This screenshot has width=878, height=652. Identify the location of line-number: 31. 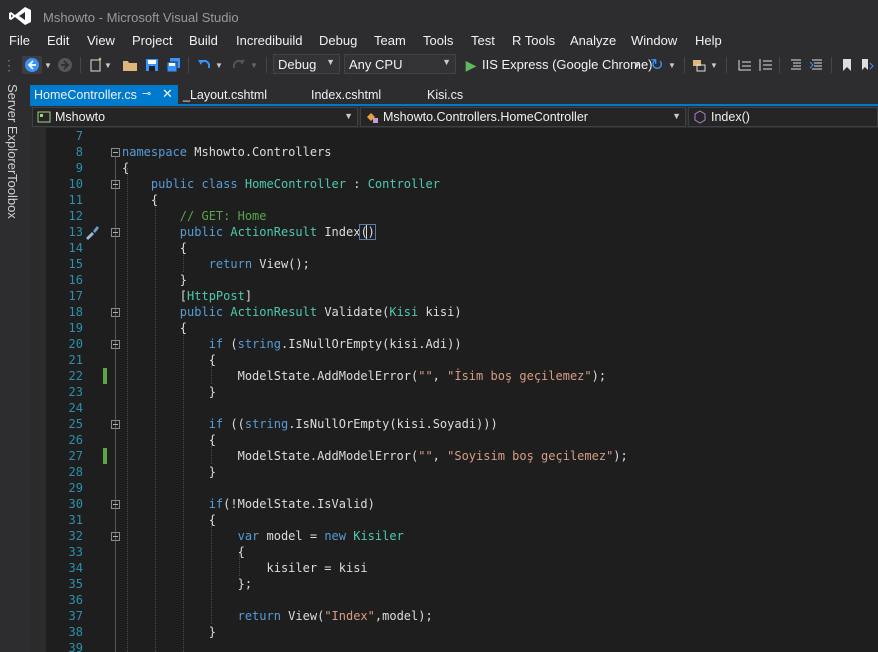
(75, 520).